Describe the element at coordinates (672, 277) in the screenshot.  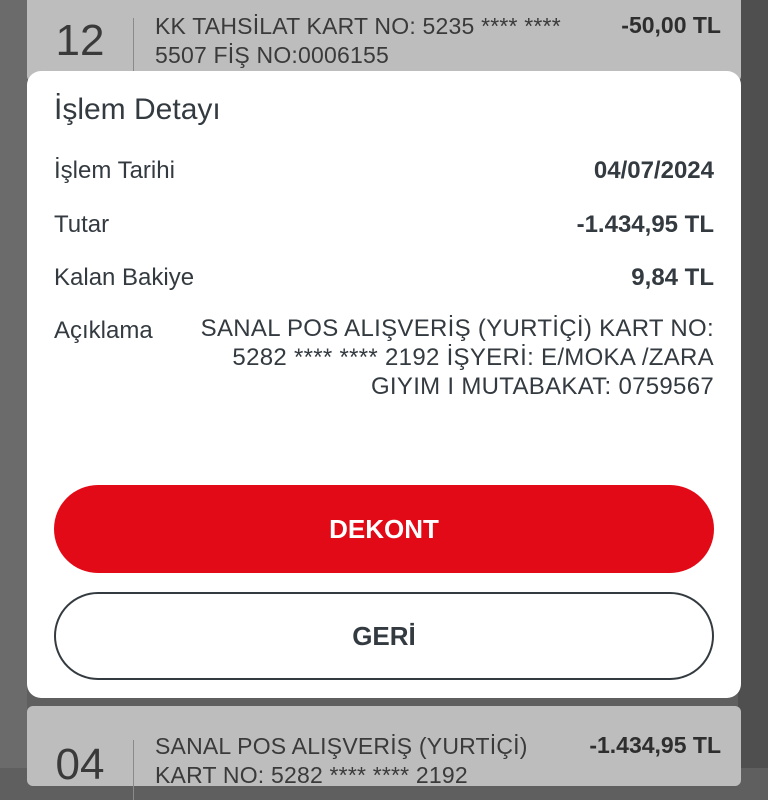
I see `balance-value: 9,84 TL` at that location.